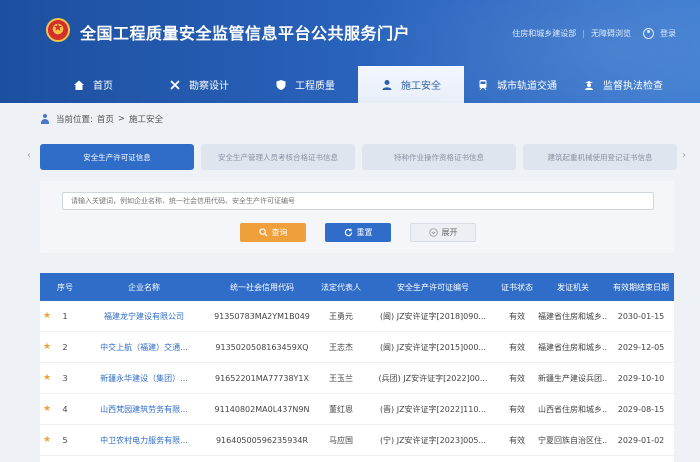  I want to click on location-user-icon, so click(45, 119).